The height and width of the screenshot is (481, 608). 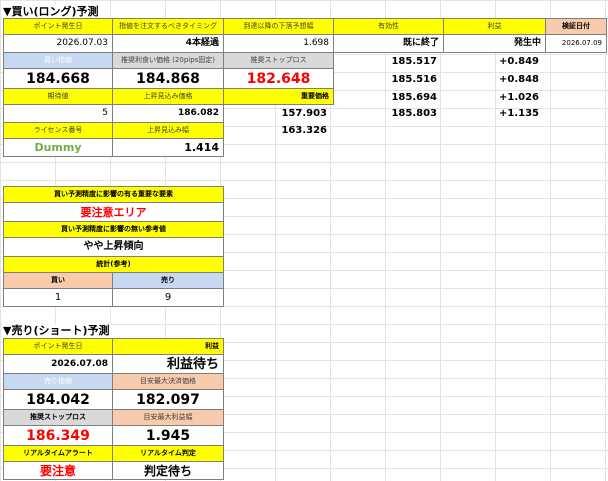 What do you see at coordinates (168, 470) in the screenshot?
I see `short-realtime-judge: 判定待ち` at bounding box center [168, 470].